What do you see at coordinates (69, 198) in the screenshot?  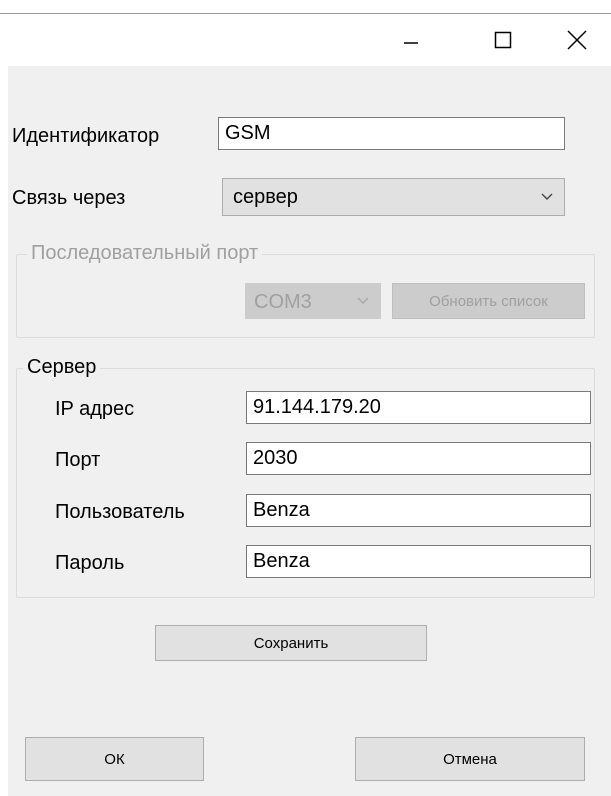 I see `connection-label: Связь через` at bounding box center [69, 198].